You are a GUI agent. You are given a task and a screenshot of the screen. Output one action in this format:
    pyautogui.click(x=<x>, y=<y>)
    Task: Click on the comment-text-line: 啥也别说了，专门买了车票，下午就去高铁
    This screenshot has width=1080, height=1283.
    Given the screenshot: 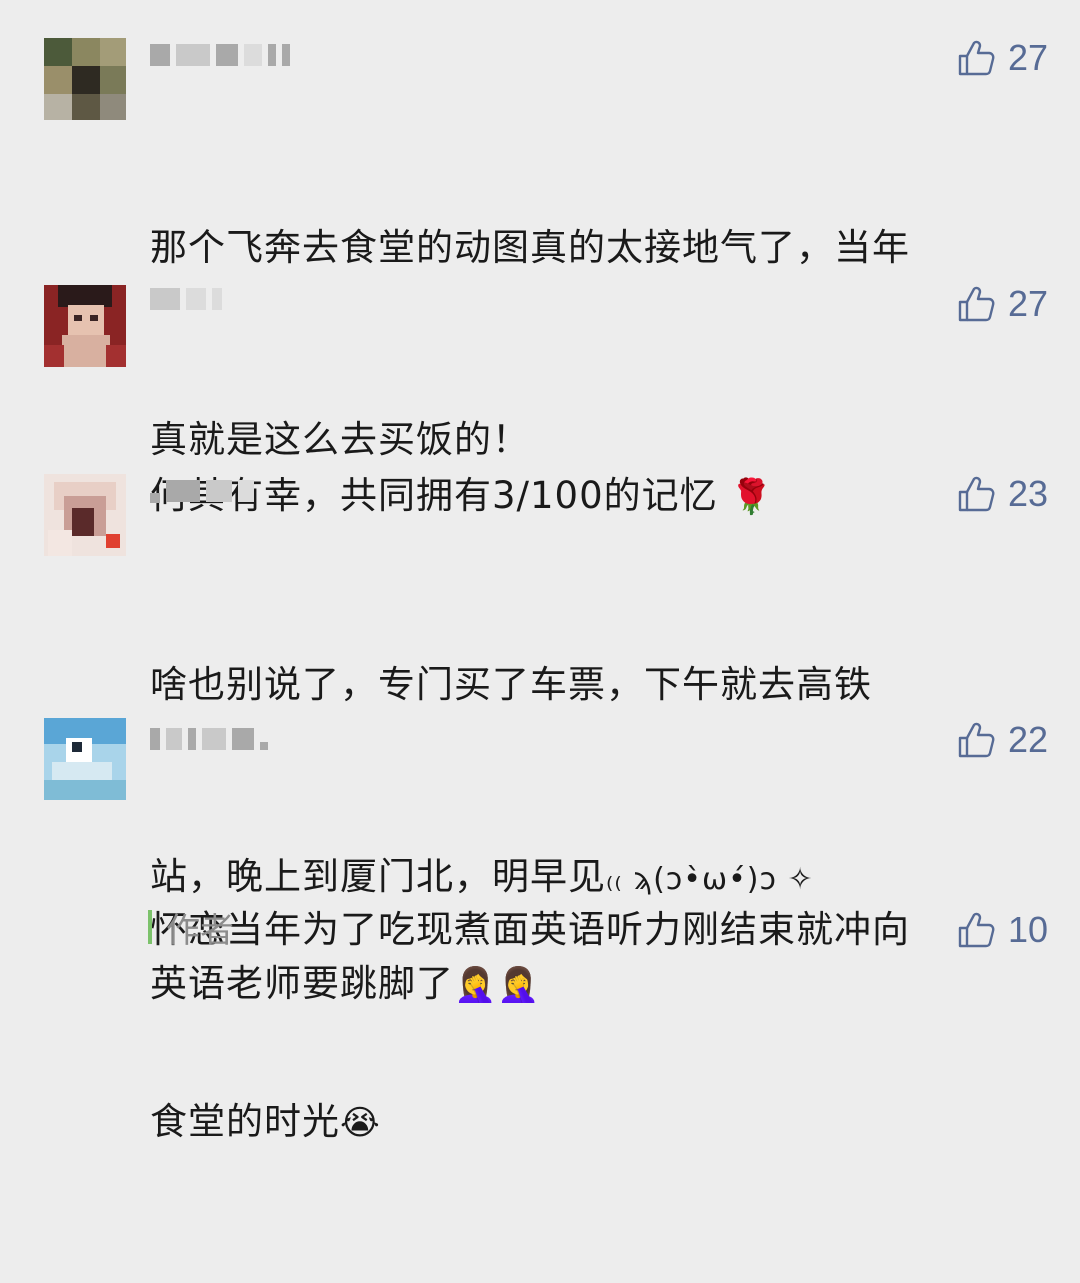 What is the action you would take?
    pyautogui.click(x=511, y=684)
    